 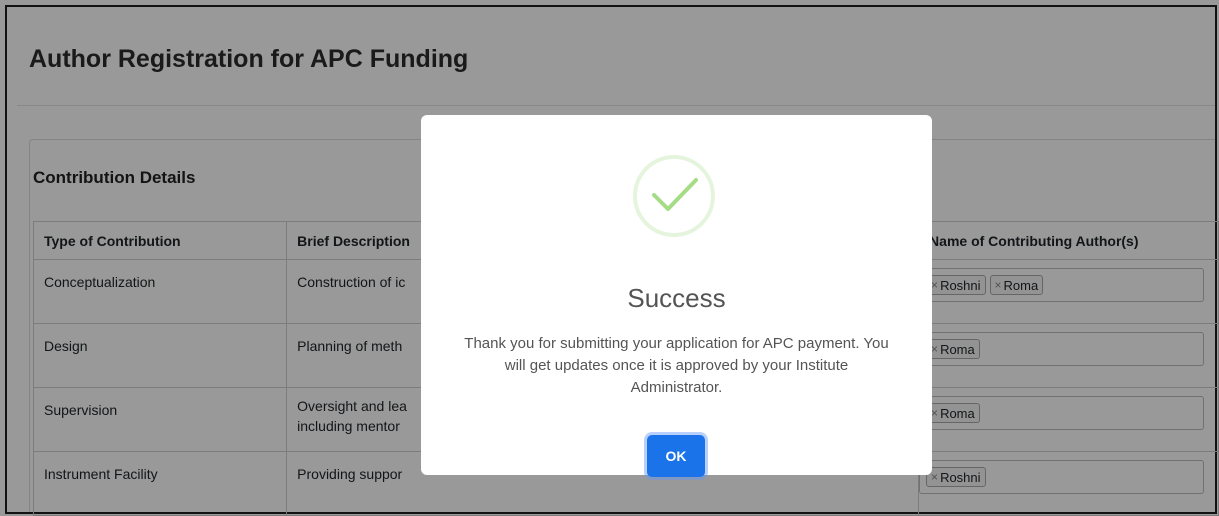 What do you see at coordinates (676, 456) in the screenshot?
I see `ok-button: OK` at bounding box center [676, 456].